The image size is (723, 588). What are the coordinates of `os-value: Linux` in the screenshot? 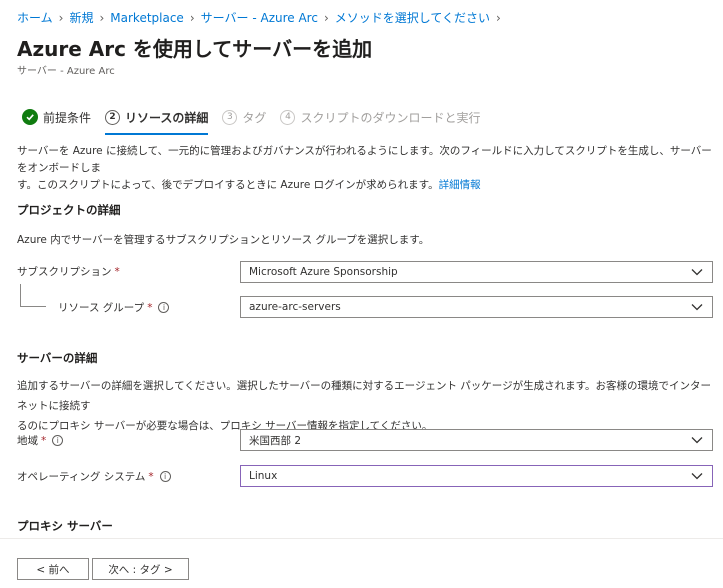 It's located at (263, 476).